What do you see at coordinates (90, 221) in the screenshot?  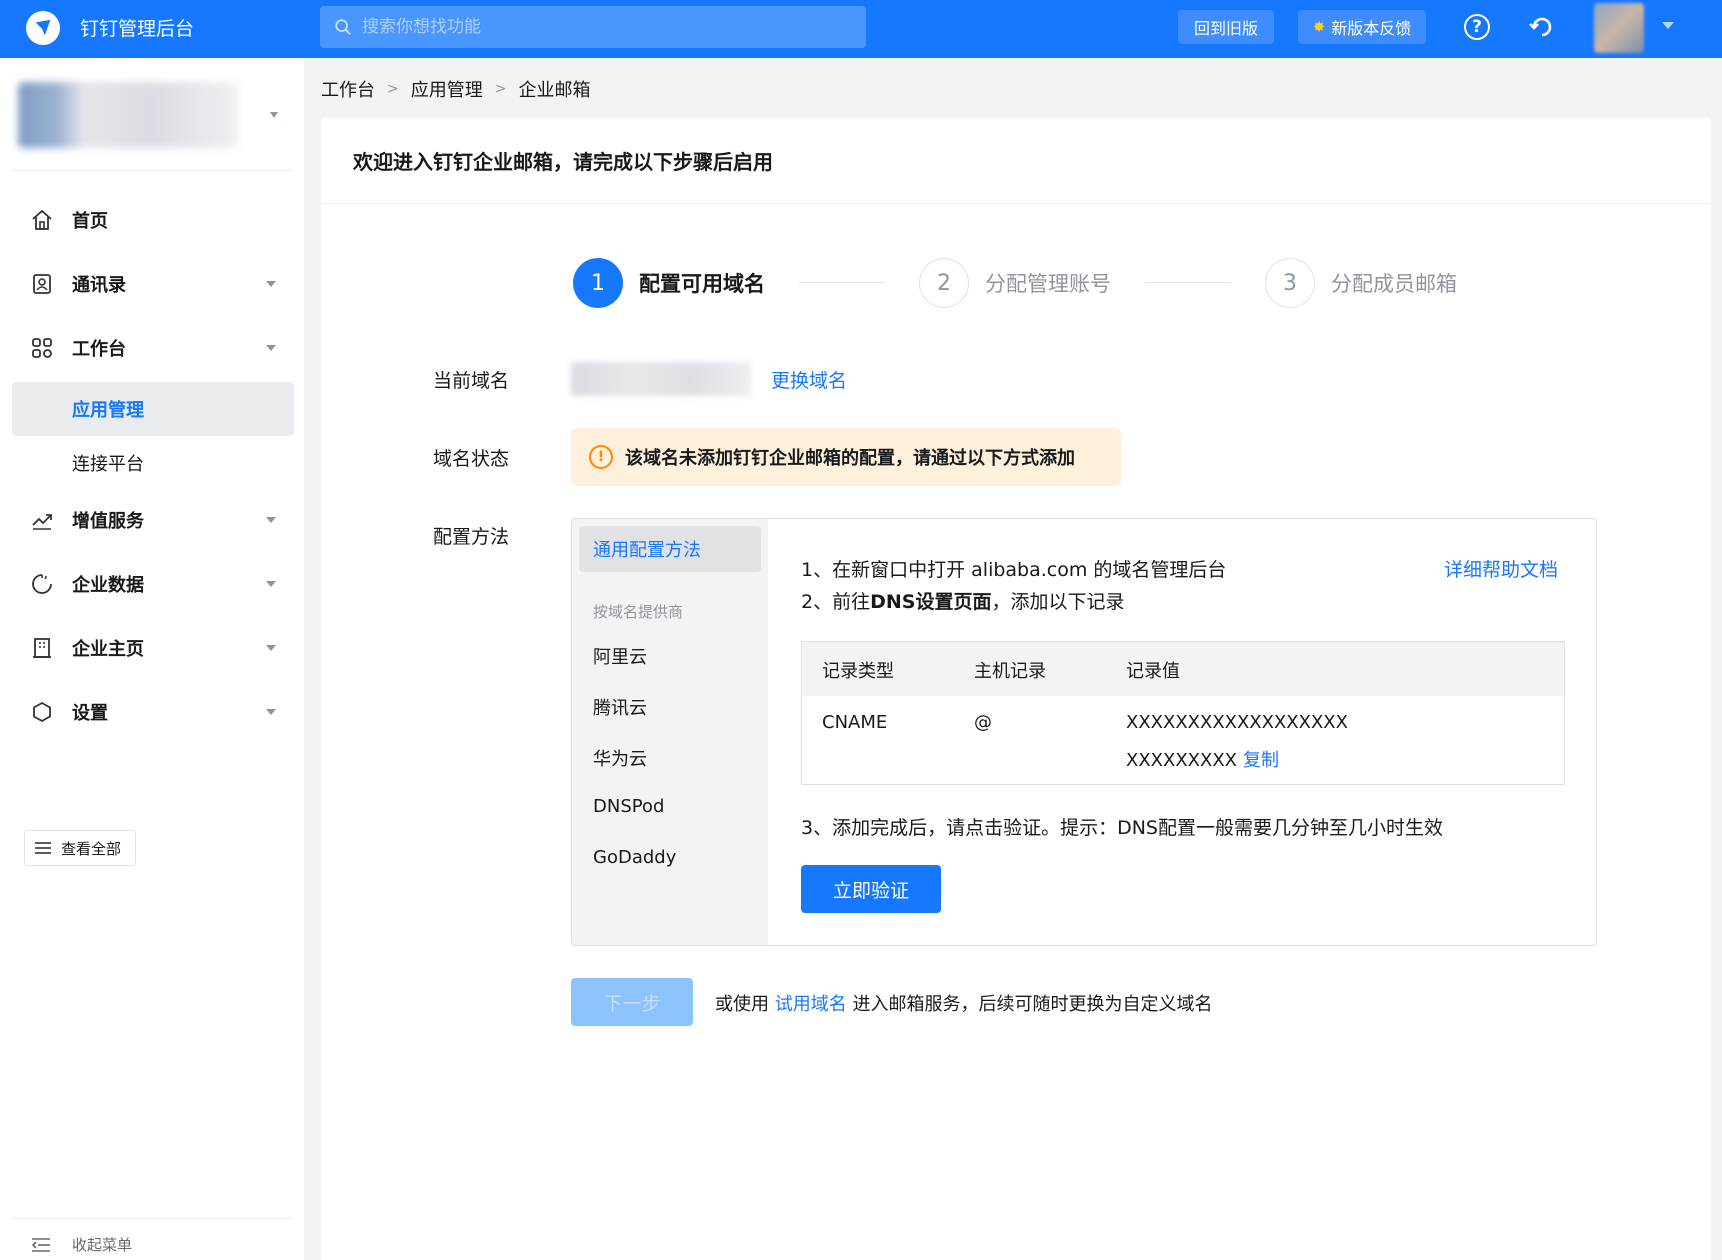 I see `sidebar-item-label: 首页` at bounding box center [90, 221].